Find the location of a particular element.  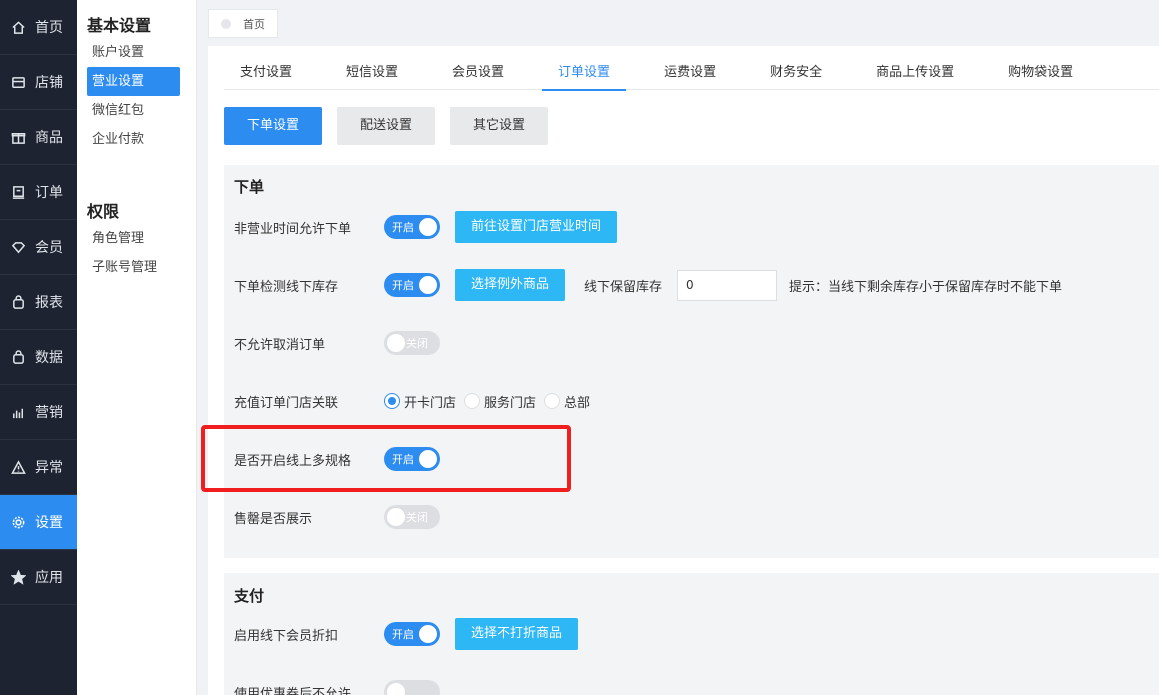

delivery-settings-button: 配送设置 is located at coordinates (386, 126).